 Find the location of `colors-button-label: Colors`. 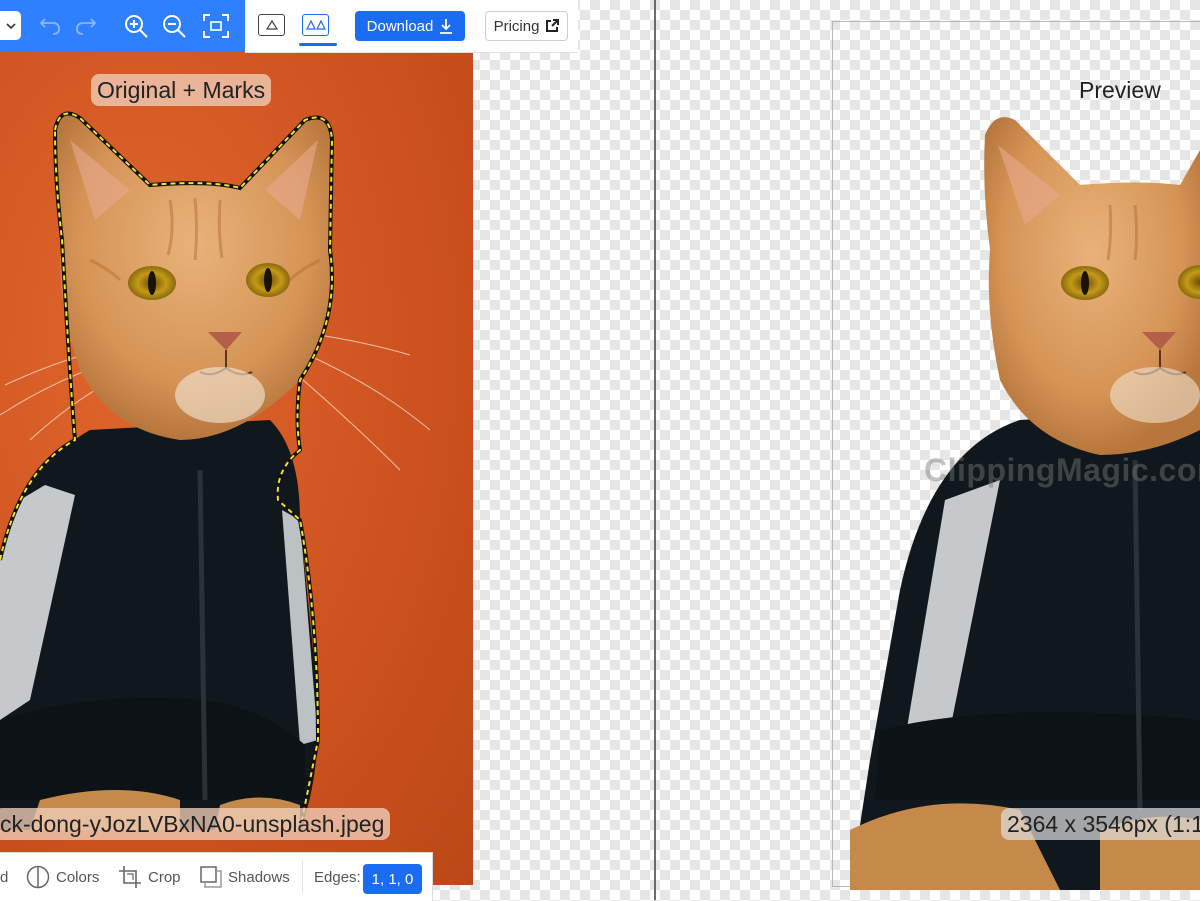

colors-button-label: Colors is located at coordinates (78, 877).